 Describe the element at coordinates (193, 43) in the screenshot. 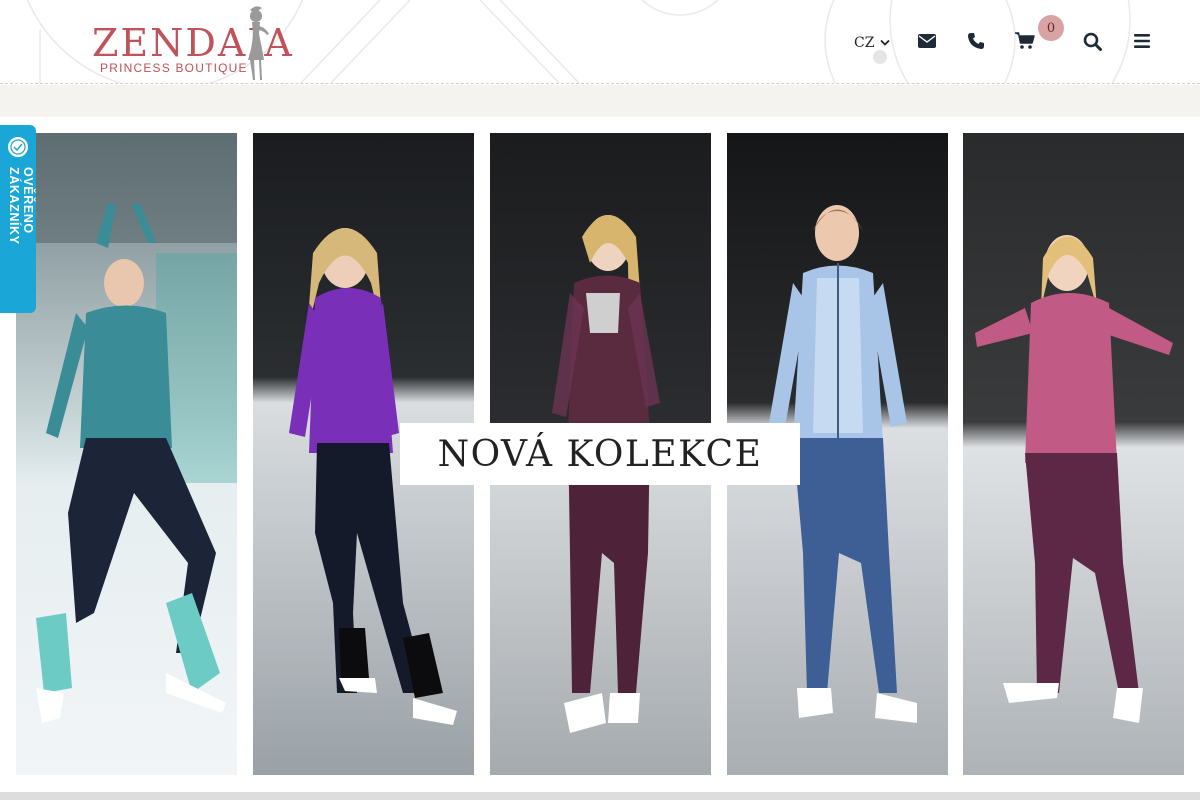

I see `brand-logo: ZENDAIA PRINCESS BOUTIQUE` at that location.